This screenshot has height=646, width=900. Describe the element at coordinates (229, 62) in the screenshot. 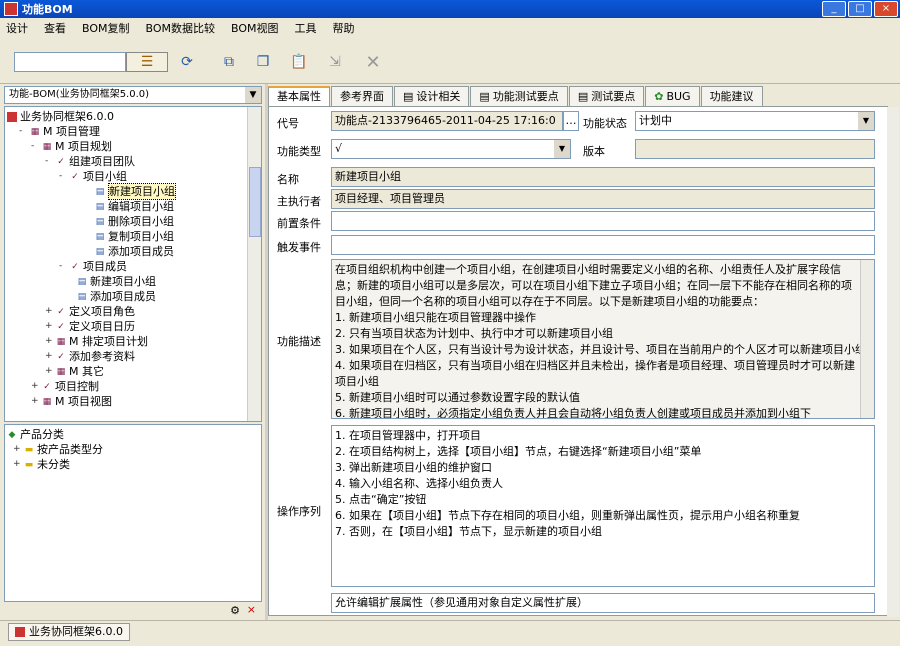

I see `copy-structure-icon: ⧉` at that location.